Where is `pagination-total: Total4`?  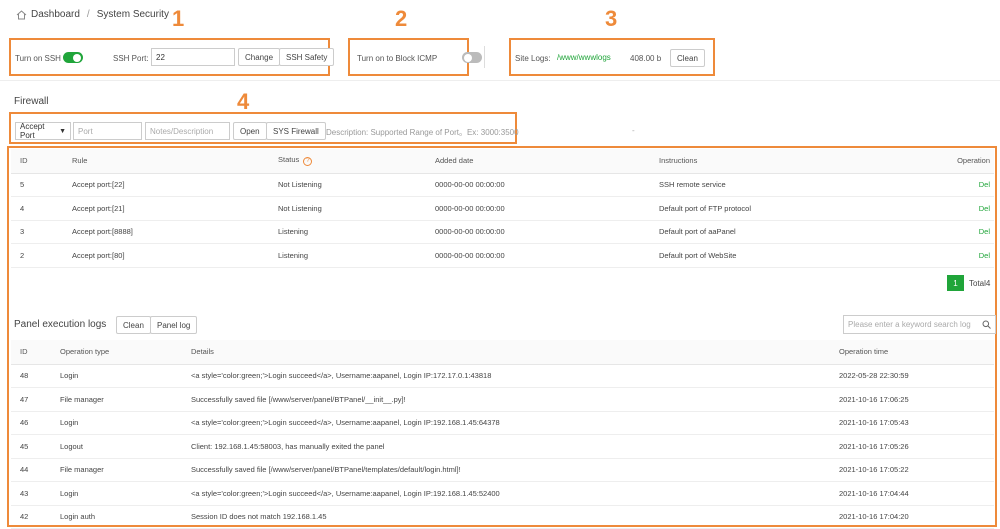
pagination-total: Total4 is located at coordinates (980, 283).